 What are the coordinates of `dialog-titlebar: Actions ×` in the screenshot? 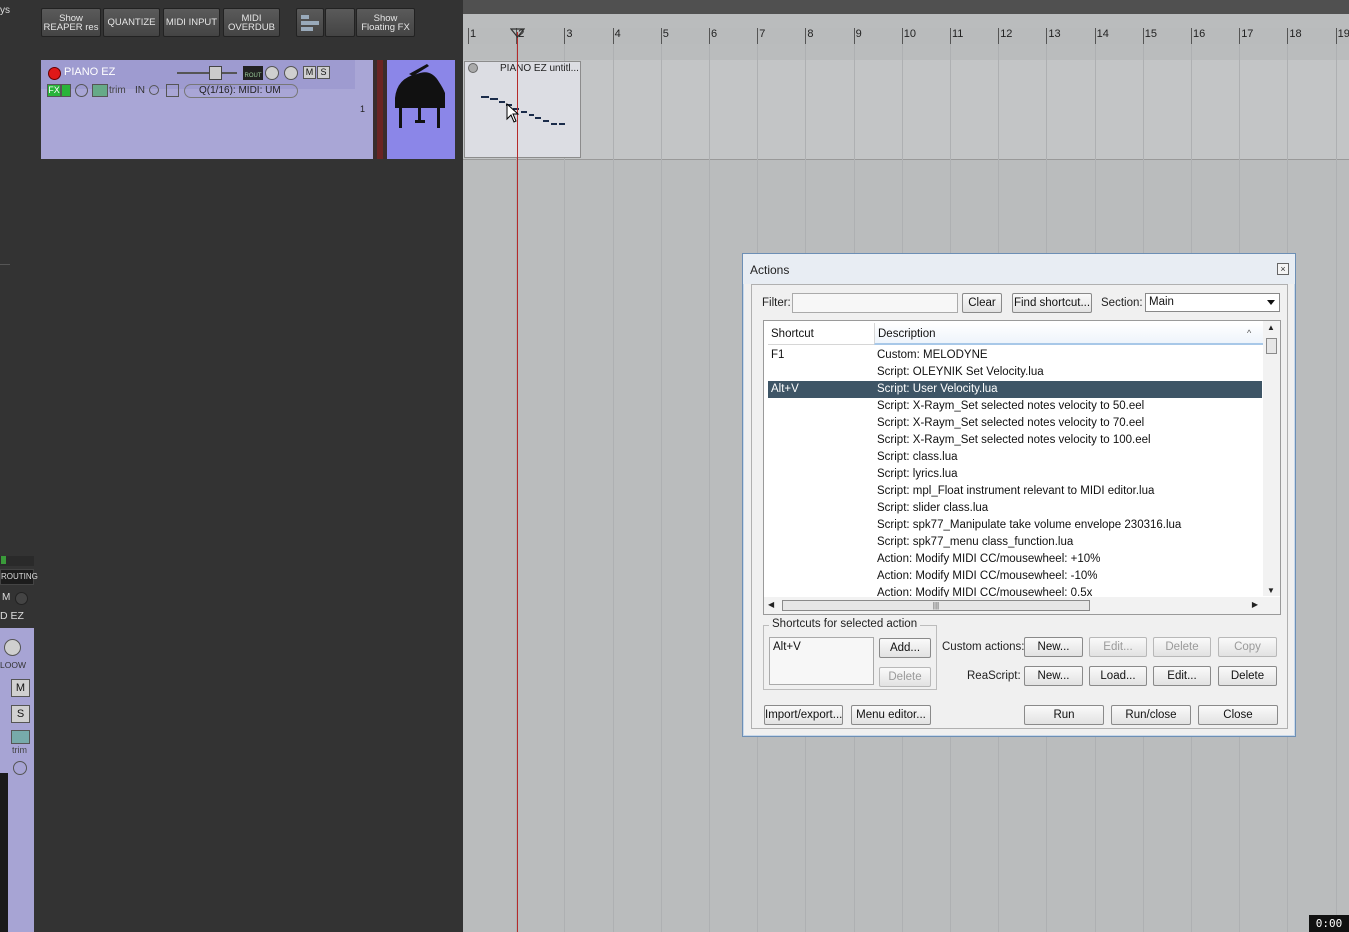 It's located at (1019, 269).